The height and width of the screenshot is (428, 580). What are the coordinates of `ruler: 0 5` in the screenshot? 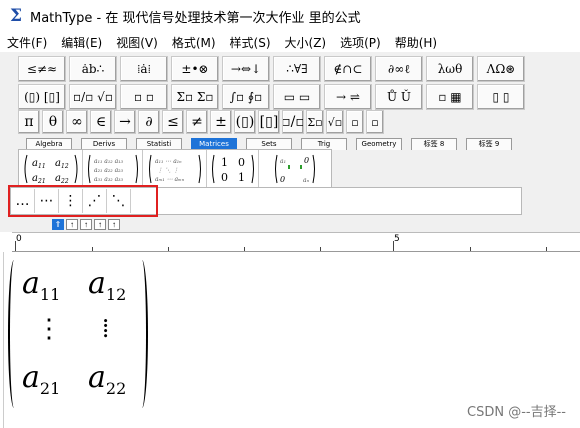 It's located at (296, 242).